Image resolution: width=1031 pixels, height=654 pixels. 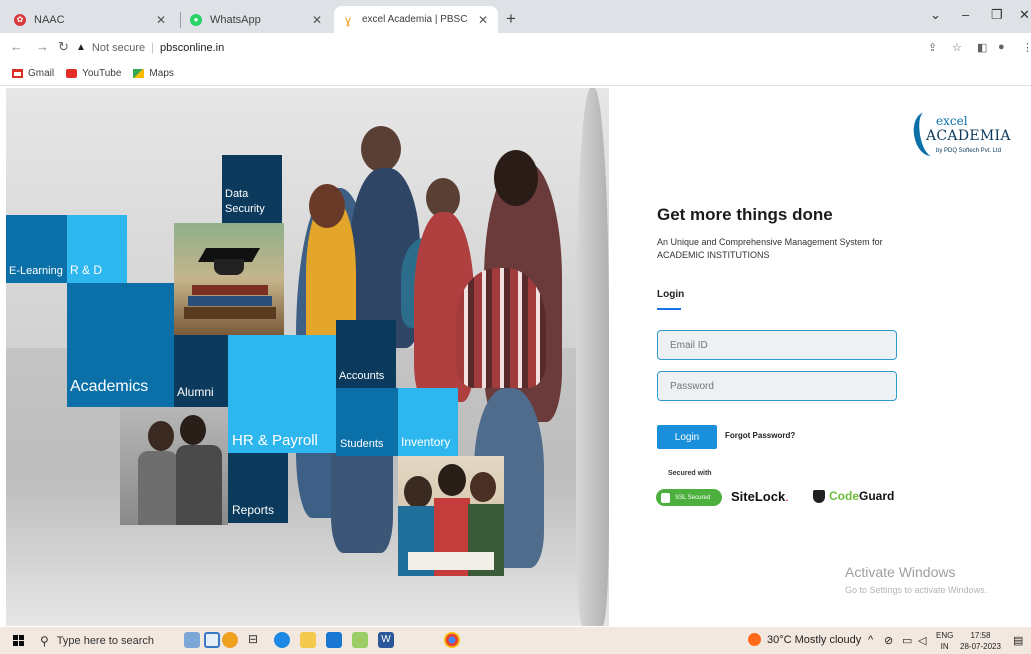 What do you see at coordinates (426, 442) in the screenshot?
I see `tile-label: Inventory` at bounding box center [426, 442].